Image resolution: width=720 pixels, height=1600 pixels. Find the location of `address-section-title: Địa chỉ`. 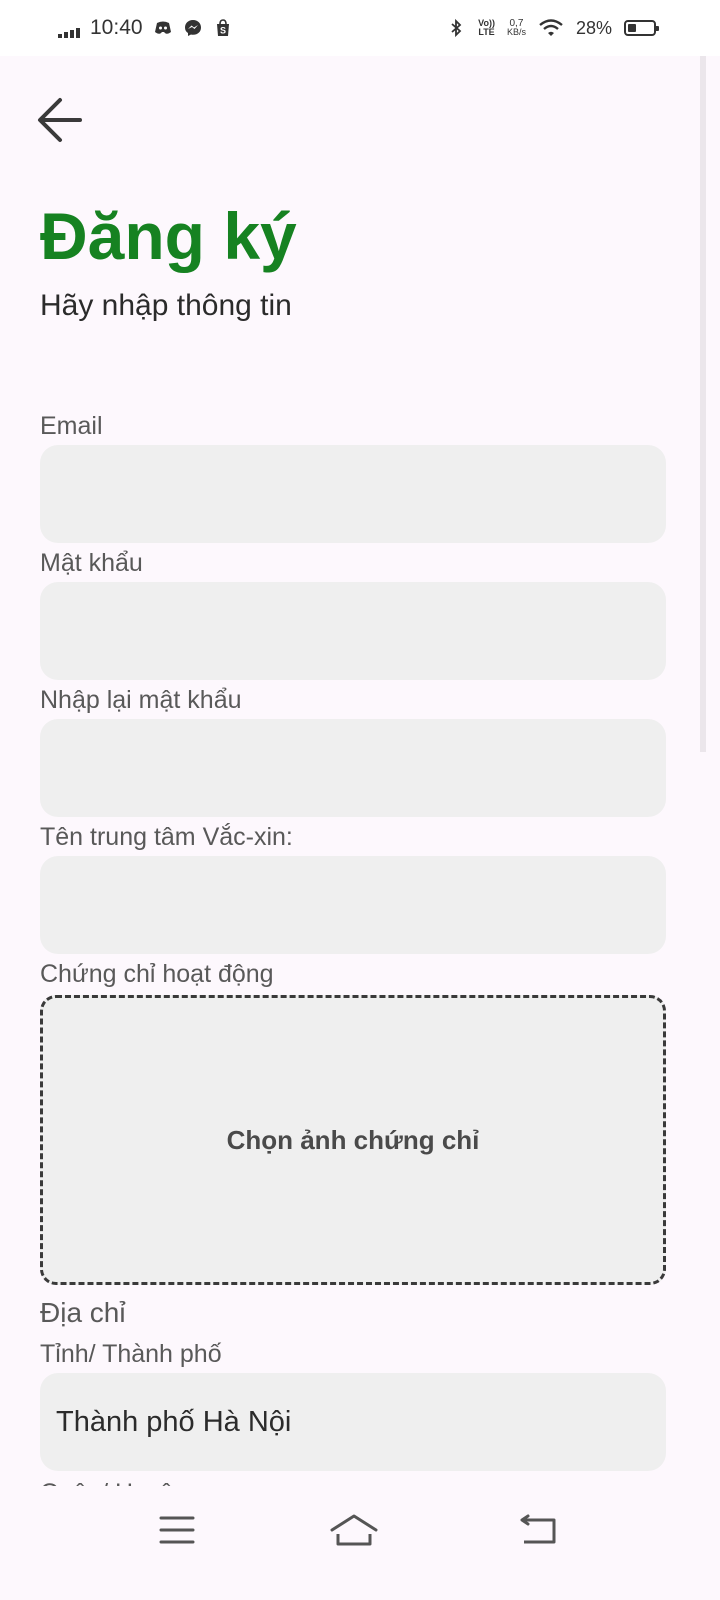

address-section-title: Địa chỉ is located at coordinates (83, 1312).